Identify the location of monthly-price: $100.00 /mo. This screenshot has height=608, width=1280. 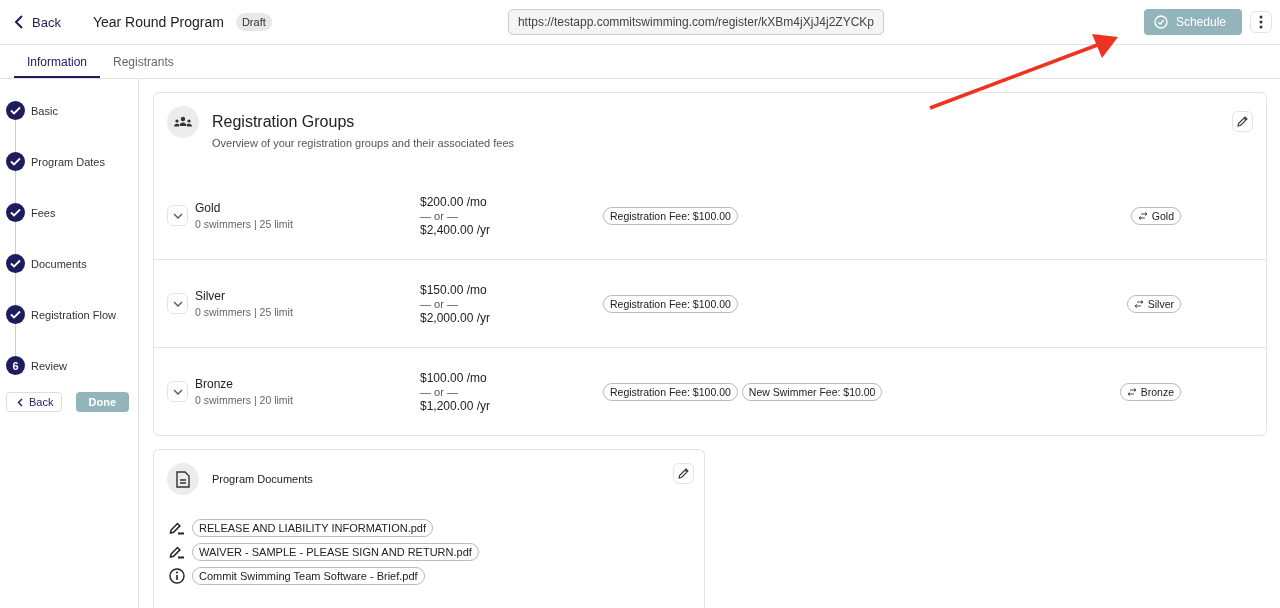
(454, 377).